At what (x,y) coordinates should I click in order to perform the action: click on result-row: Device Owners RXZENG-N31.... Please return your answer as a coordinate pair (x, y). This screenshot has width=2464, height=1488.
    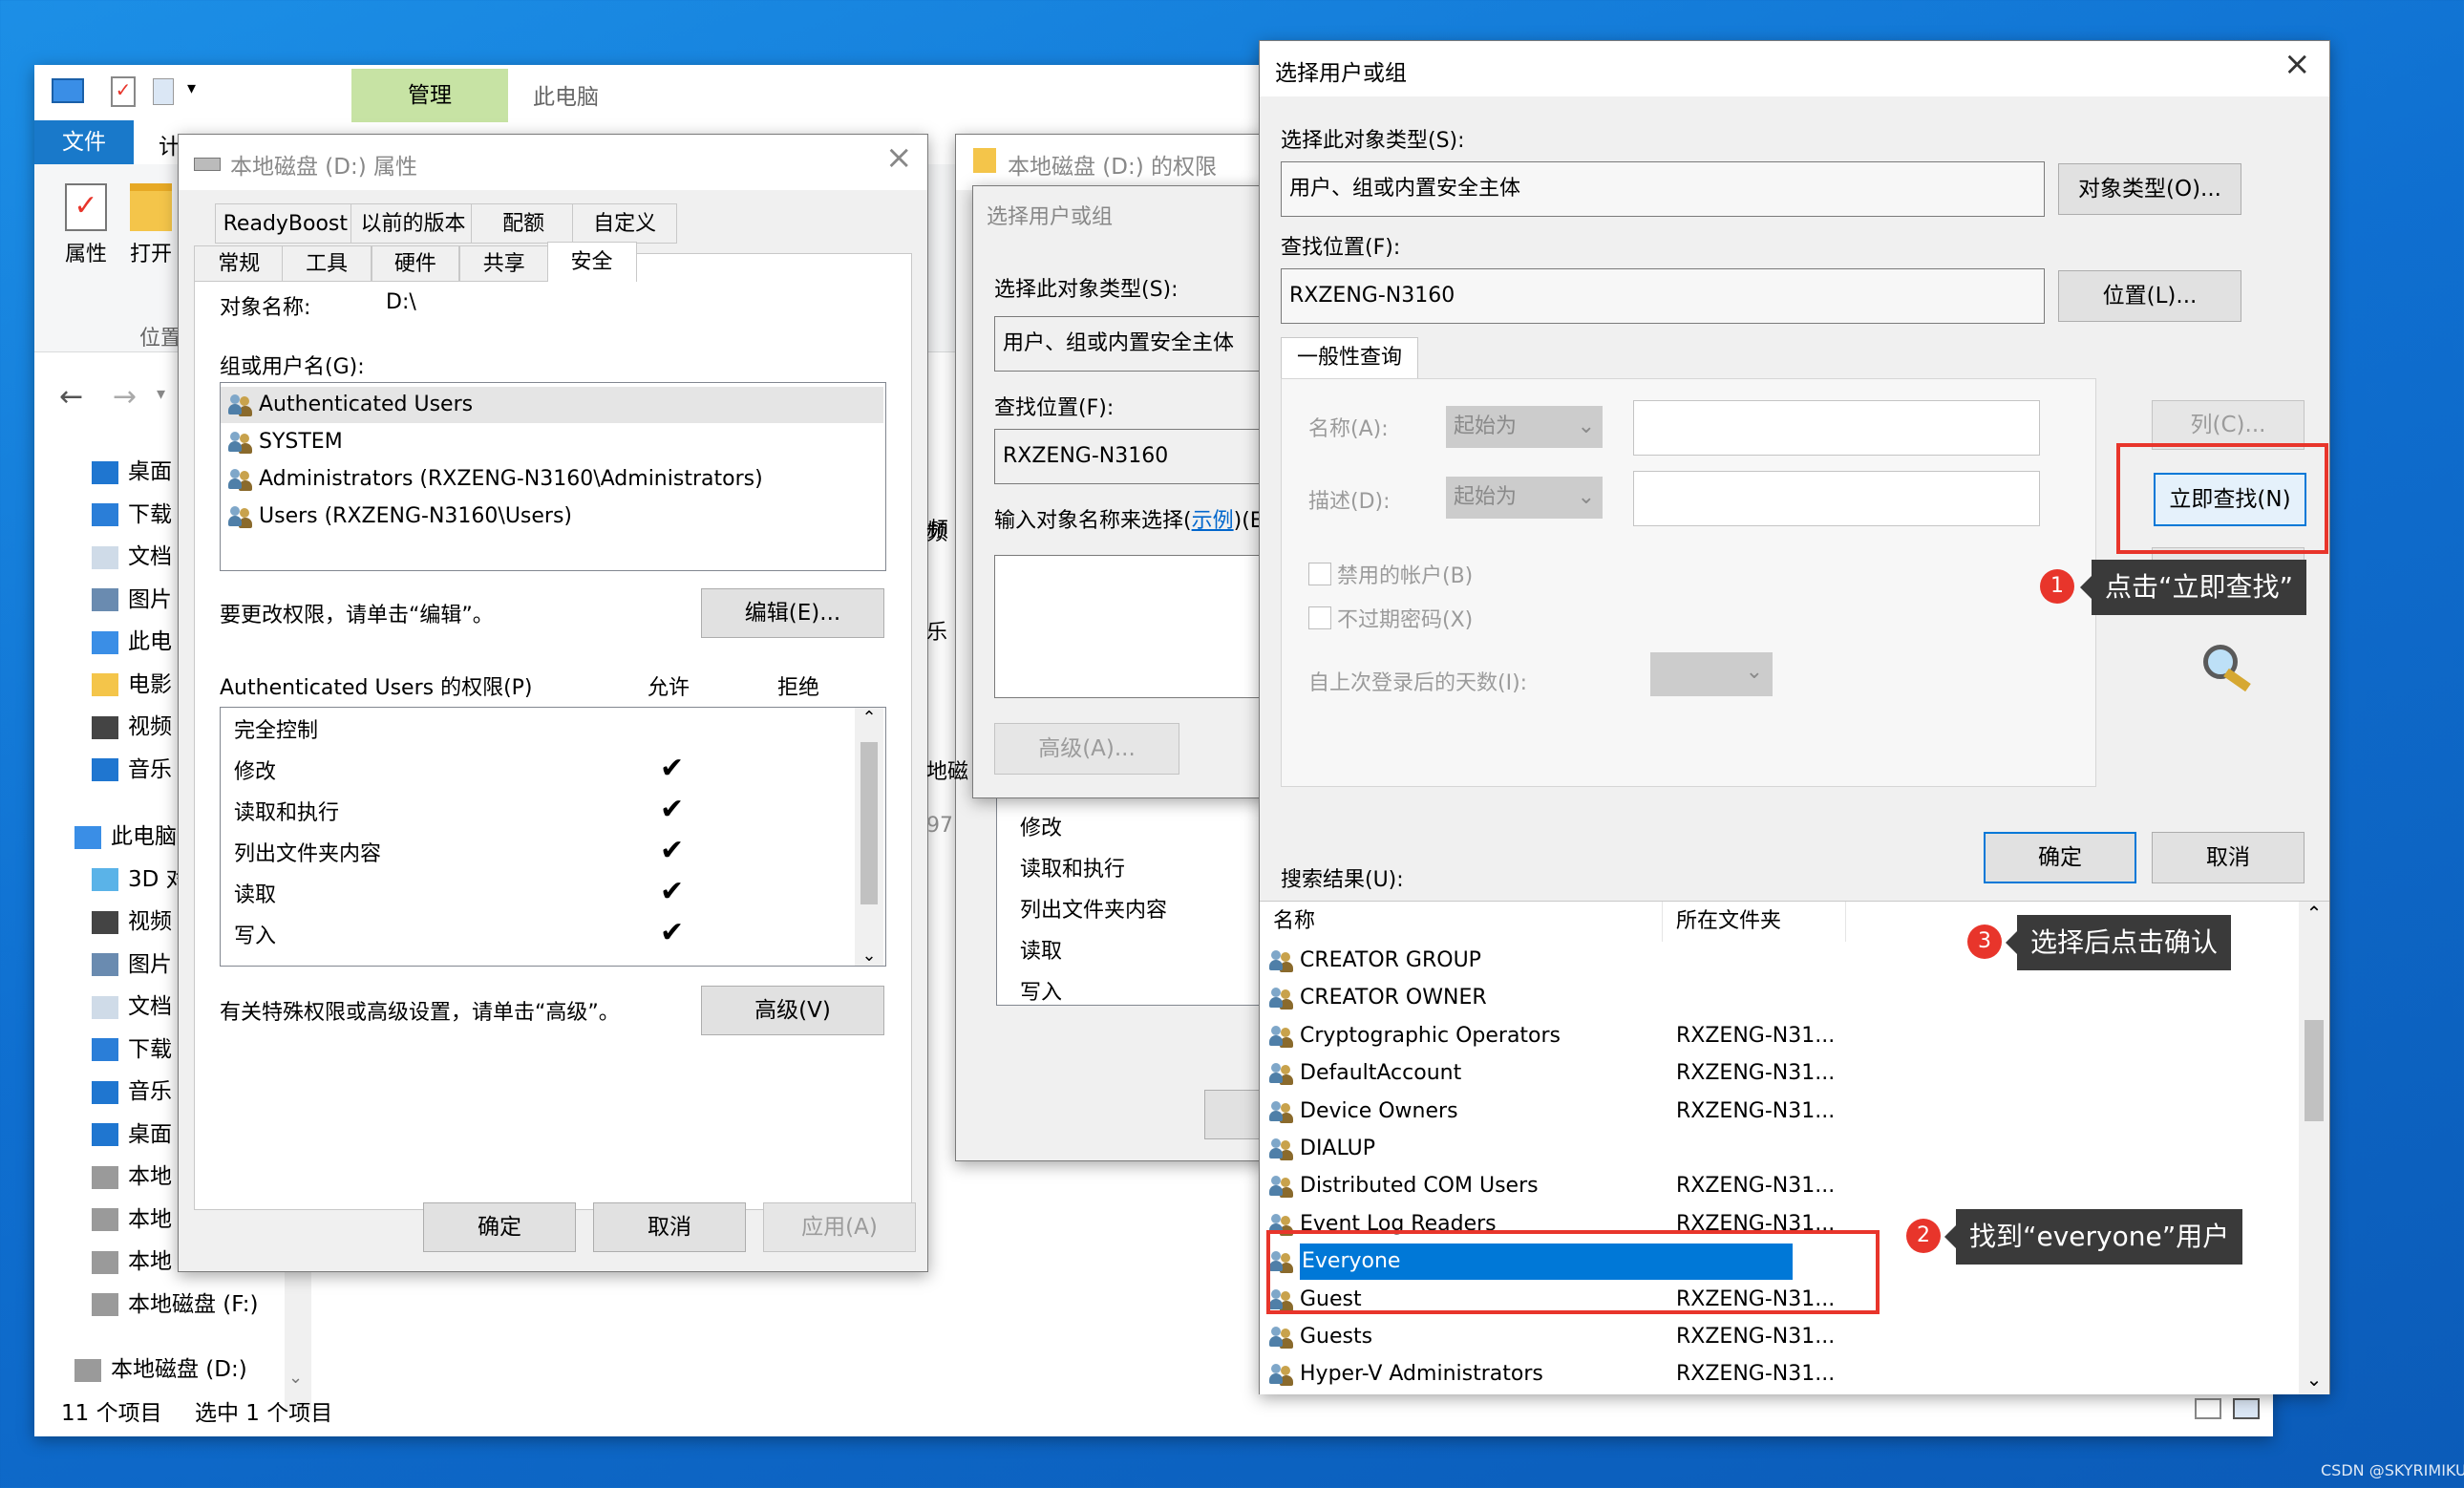
    Looking at the image, I should click on (1779, 1112).